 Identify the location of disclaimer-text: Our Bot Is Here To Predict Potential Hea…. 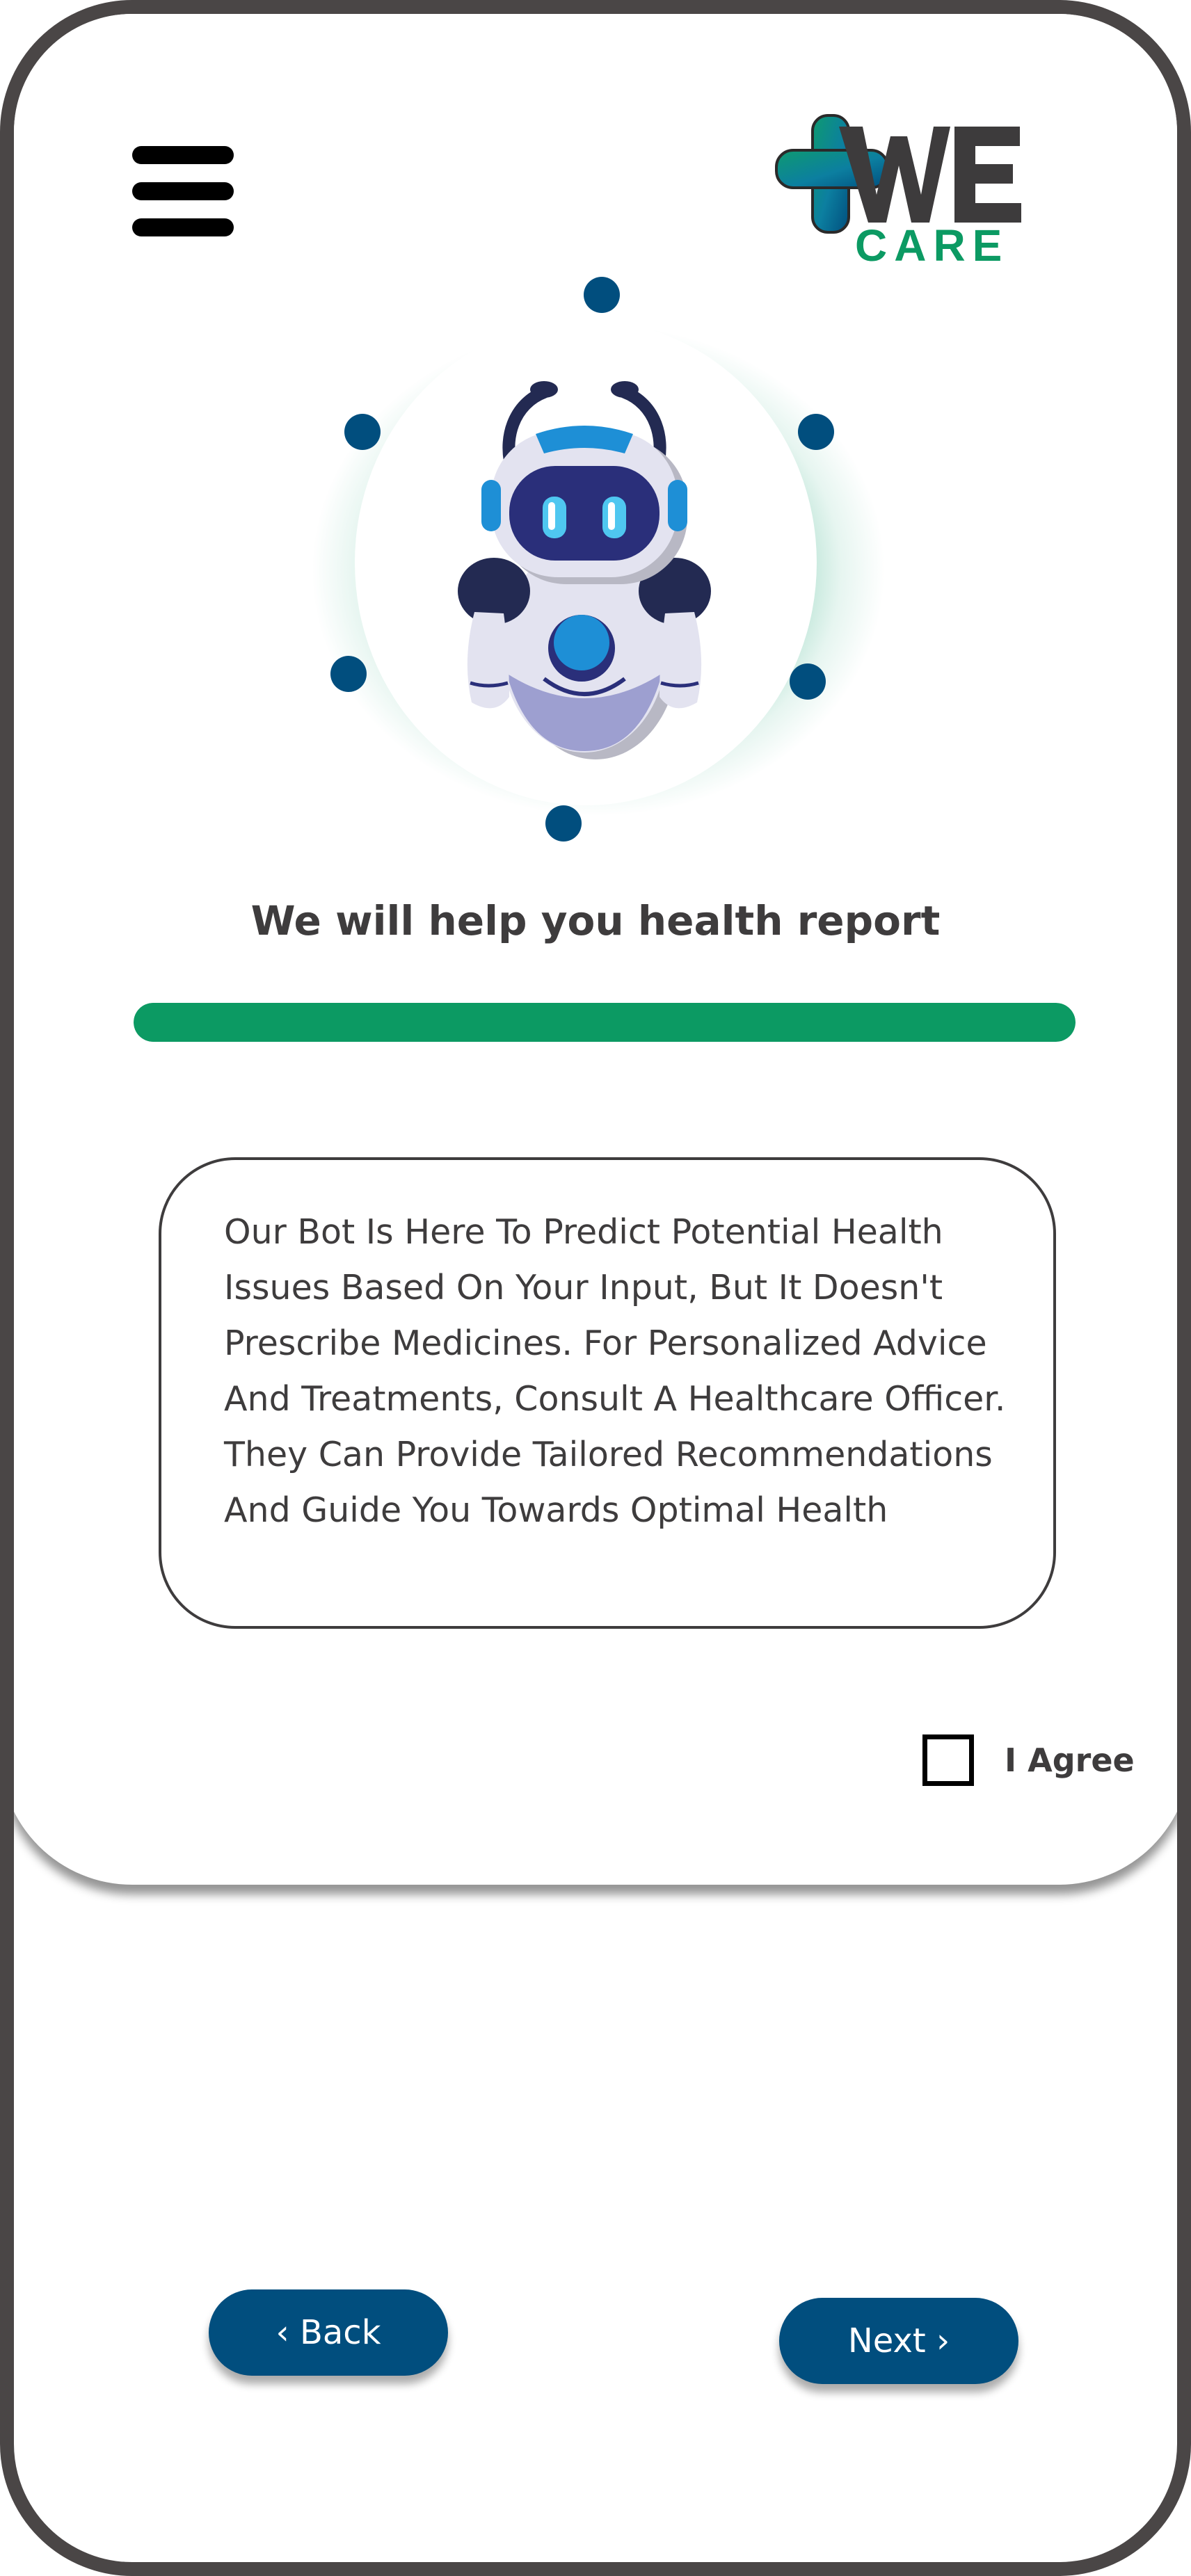
(615, 1371).